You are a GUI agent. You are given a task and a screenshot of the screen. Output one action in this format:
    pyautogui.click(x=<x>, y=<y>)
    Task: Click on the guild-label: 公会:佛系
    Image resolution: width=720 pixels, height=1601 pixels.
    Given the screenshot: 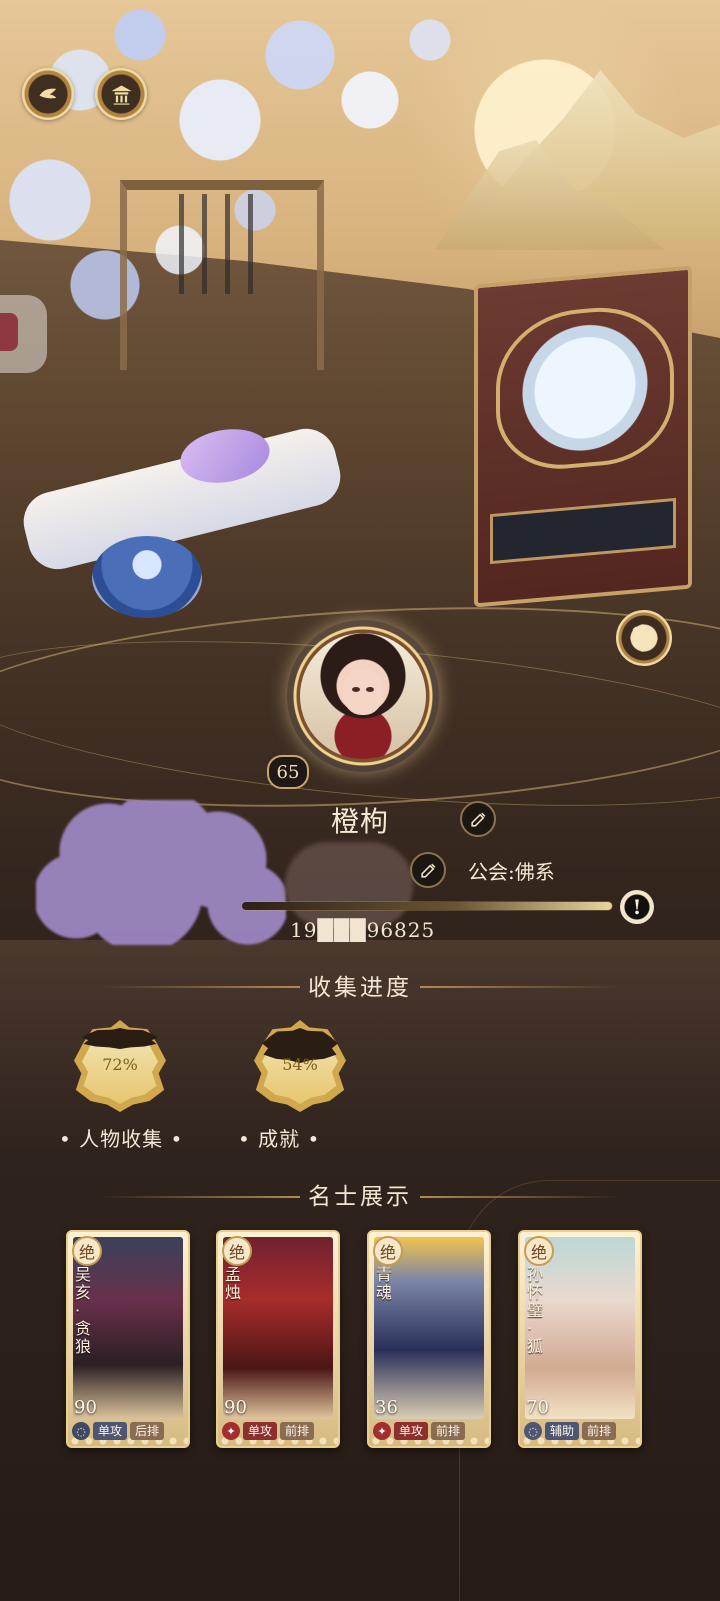 What is the action you would take?
    pyautogui.click(x=511, y=872)
    